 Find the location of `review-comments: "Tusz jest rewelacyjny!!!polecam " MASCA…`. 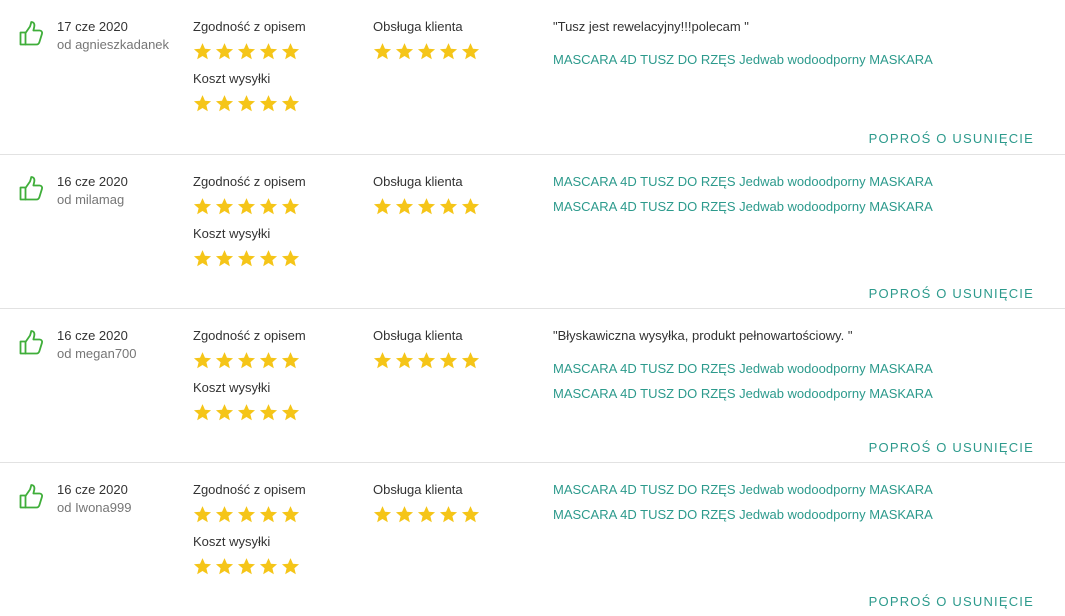

review-comments: "Tusz jest rewelacyjny!!!polecam " MASCA… is located at coordinates (793, 47).